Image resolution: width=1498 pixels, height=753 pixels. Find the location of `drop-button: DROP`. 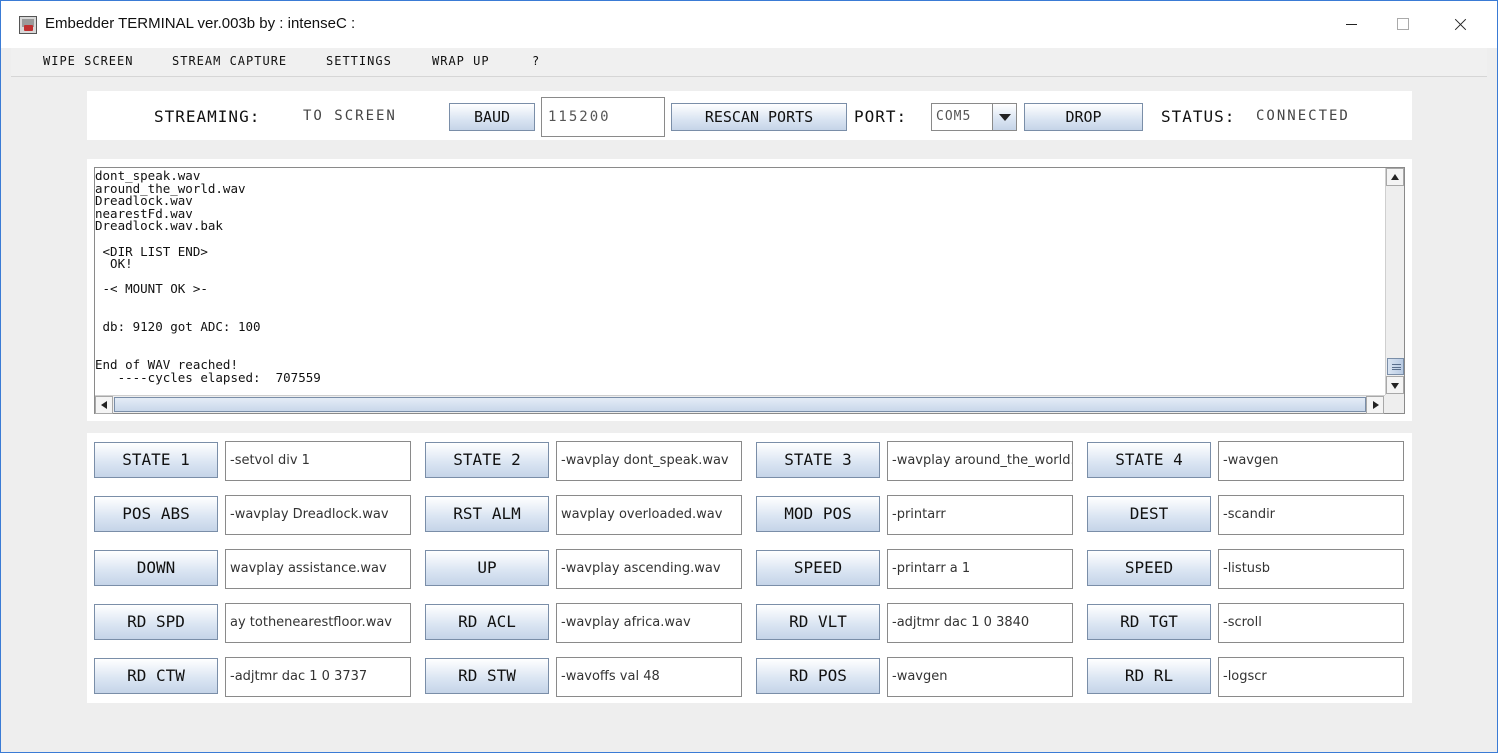

drop-button: DROP is located at coordinates (1083, 117).